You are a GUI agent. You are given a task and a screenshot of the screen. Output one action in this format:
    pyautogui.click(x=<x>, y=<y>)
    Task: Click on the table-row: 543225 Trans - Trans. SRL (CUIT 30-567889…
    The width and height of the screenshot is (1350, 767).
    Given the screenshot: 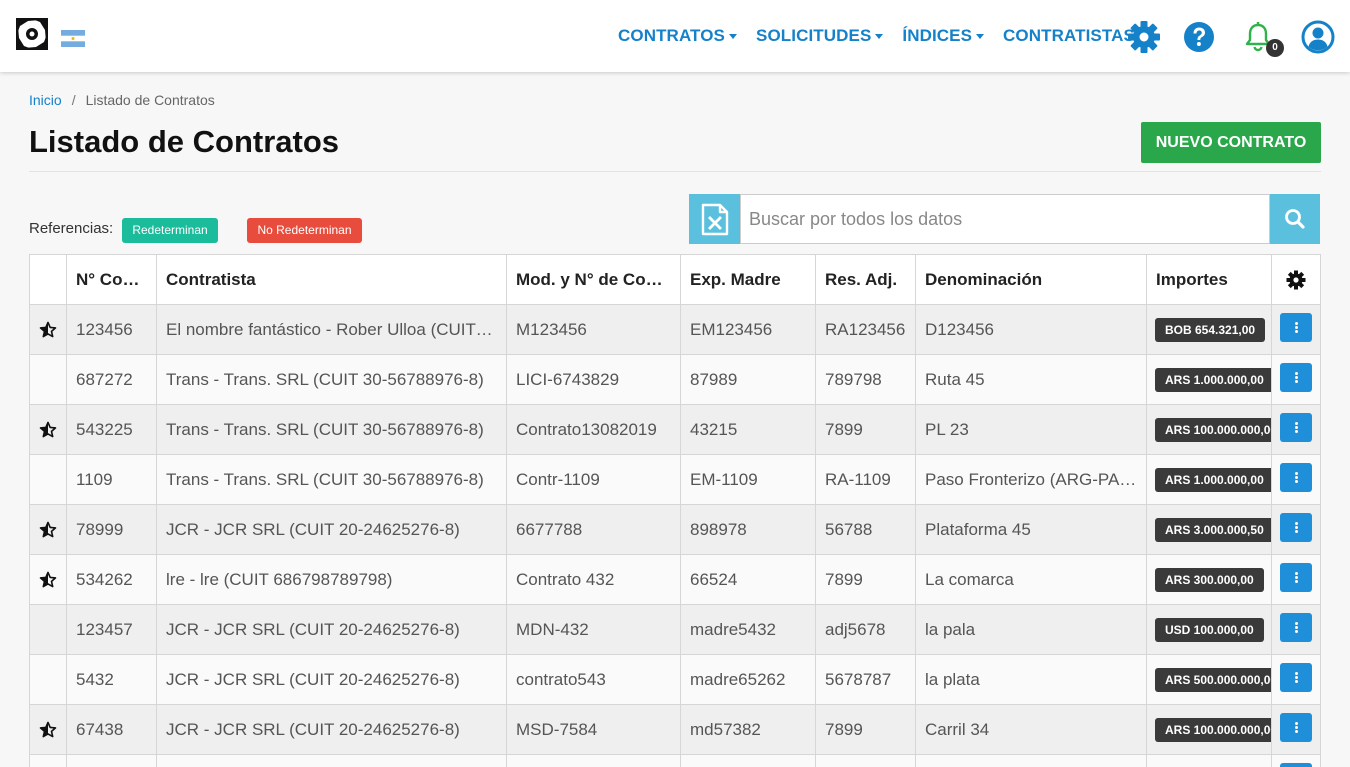 What is the action you would take?
    pyautogui.click(x=675, y=429)
    